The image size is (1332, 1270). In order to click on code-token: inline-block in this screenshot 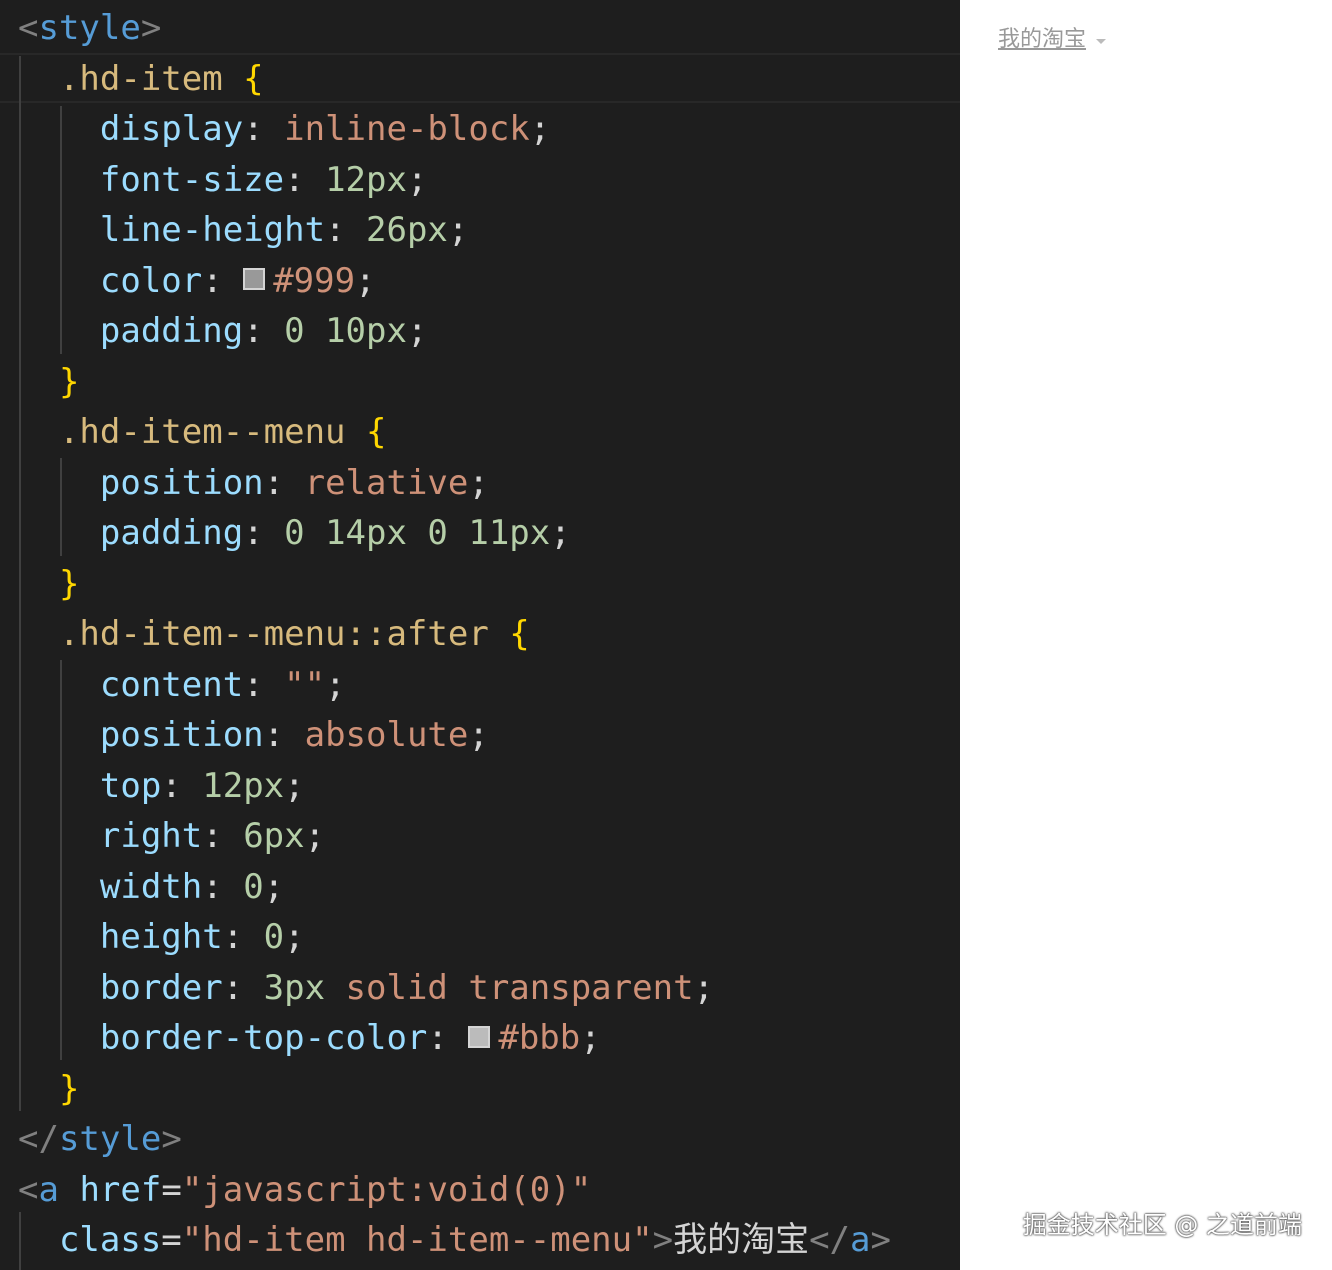, I will do `click(407, 129)`.